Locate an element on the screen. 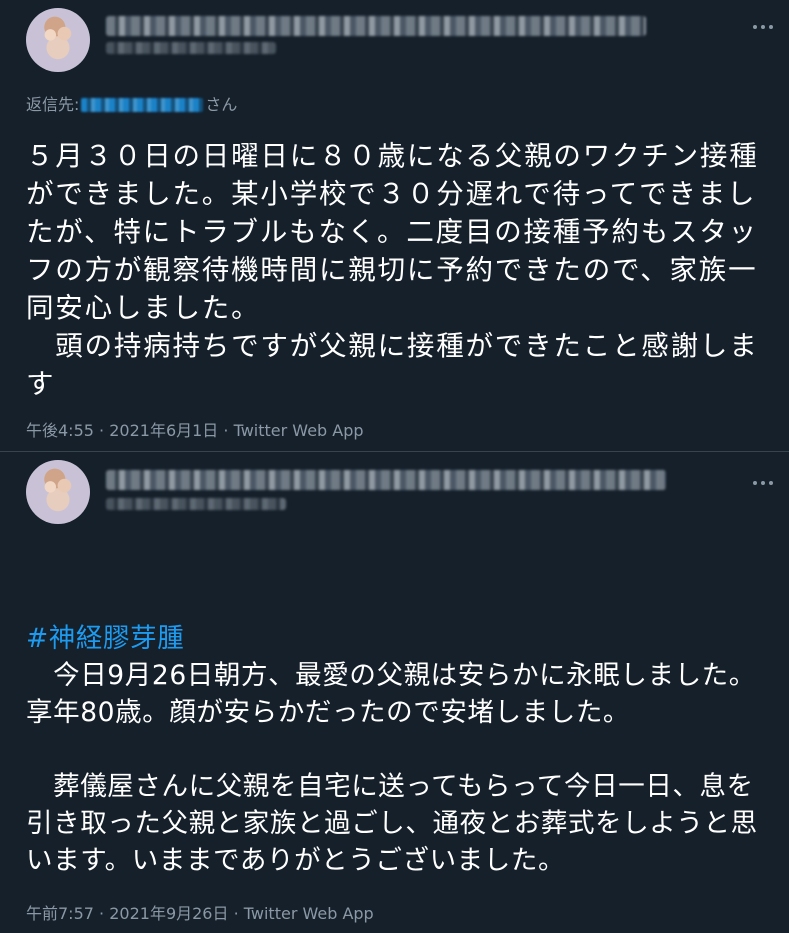  reply-prefix: 返信先: is located at coordinates (53, 104).